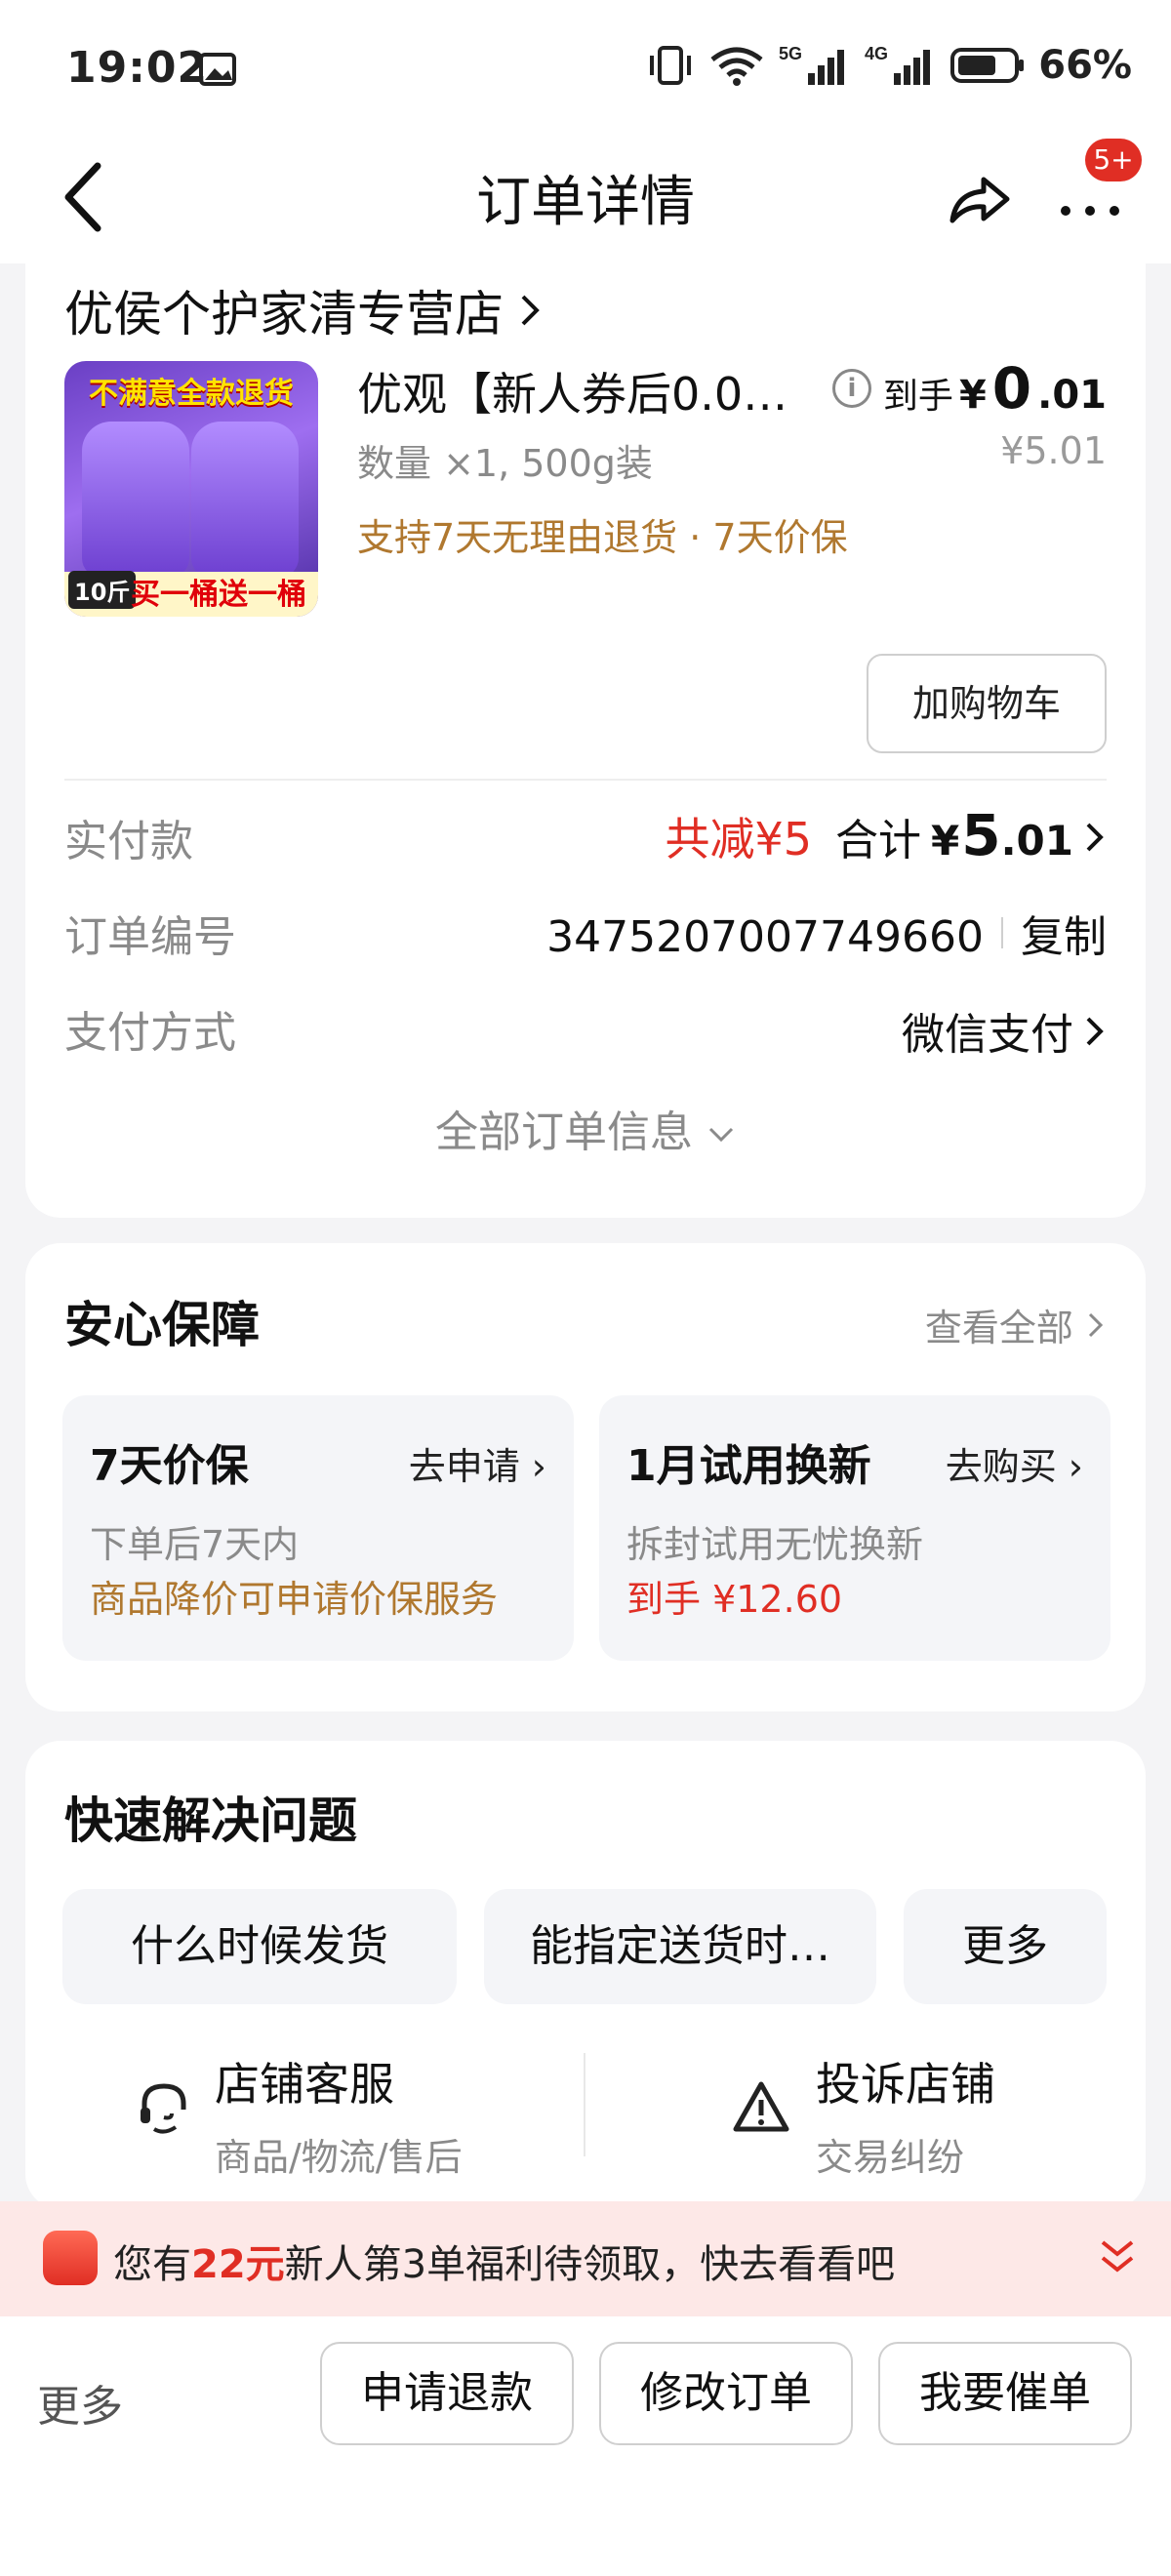 The width and height of the screenshot is (1171, 2576). What do you see at coordinates (150, 1033) in the screenshot?
I see `payment-method-label: 支付方式` at bounding box center [150, 1033].